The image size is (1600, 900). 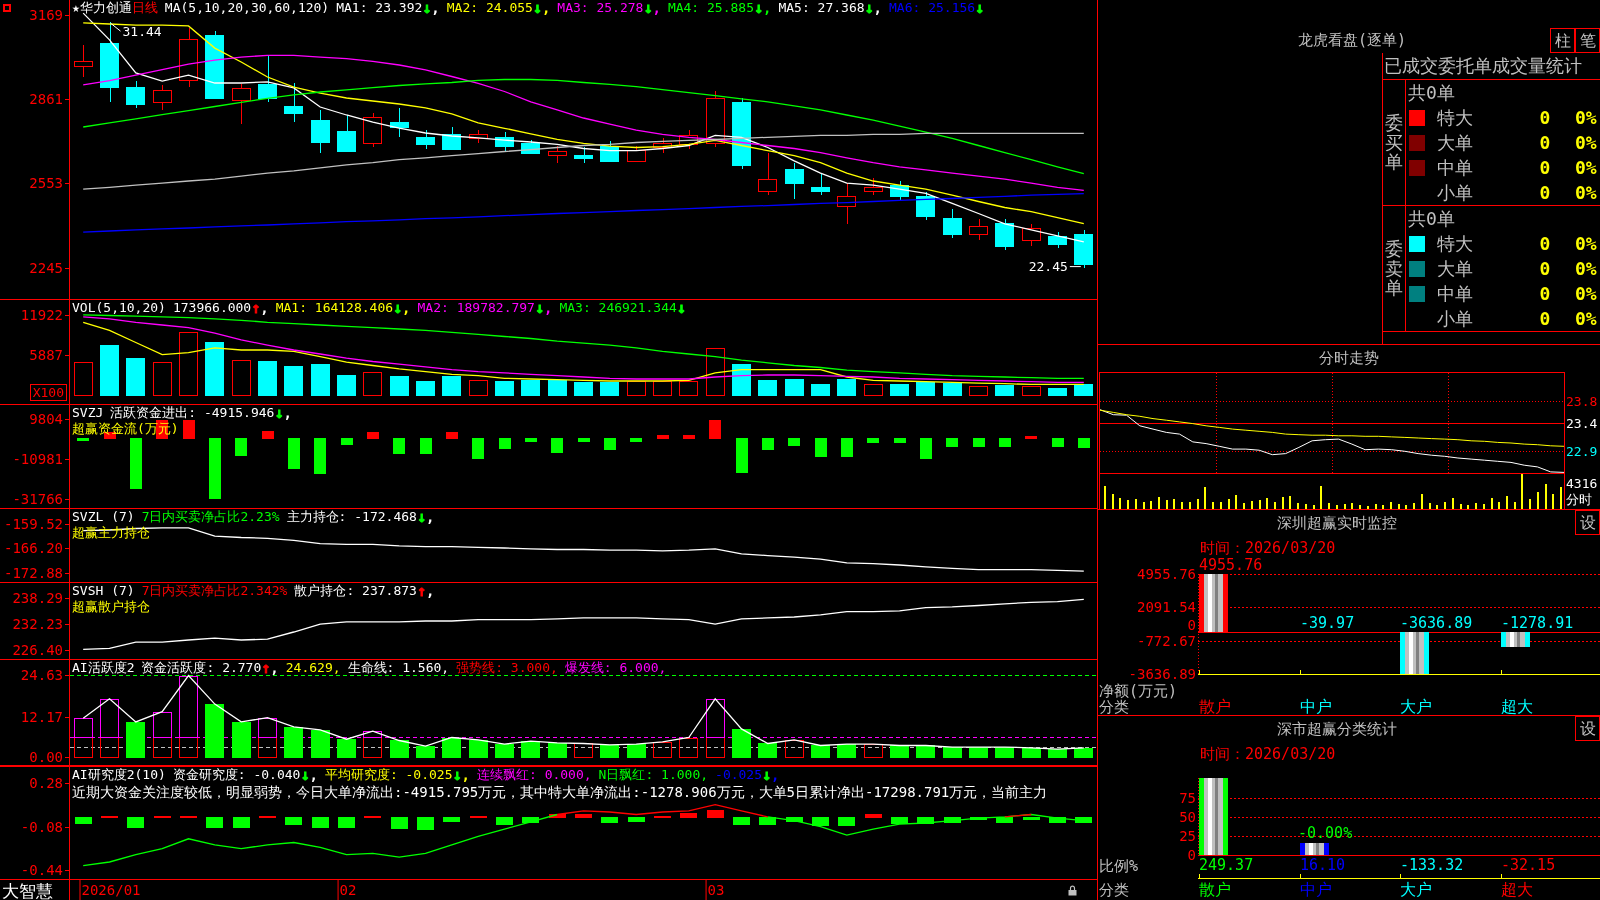 What do you see at coordinates (1114, 890) in the screenshot?
I see `axis-title: 分类` at bounding box center [1114, 890].